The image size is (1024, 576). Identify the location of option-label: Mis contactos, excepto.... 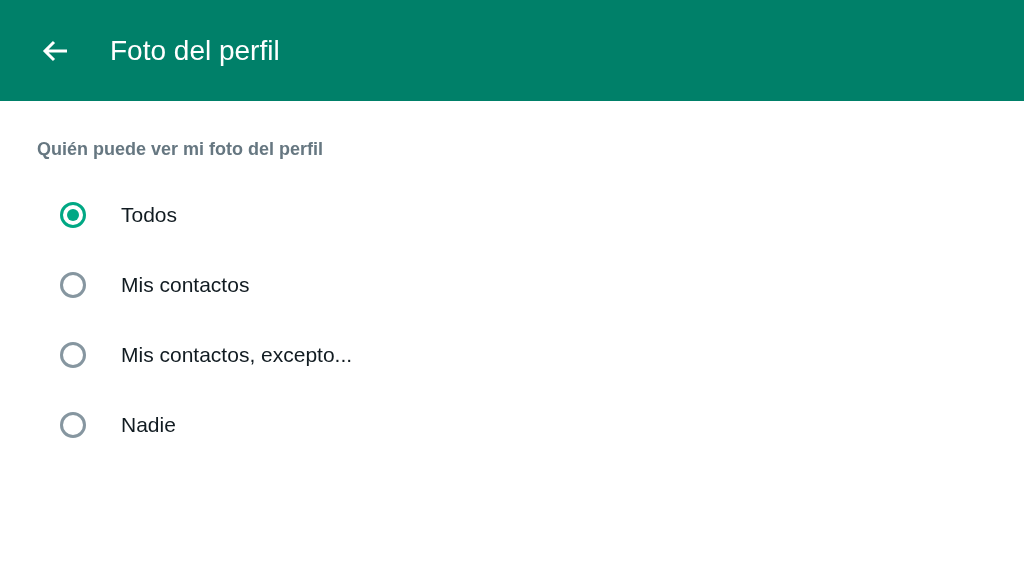
(237, 355).